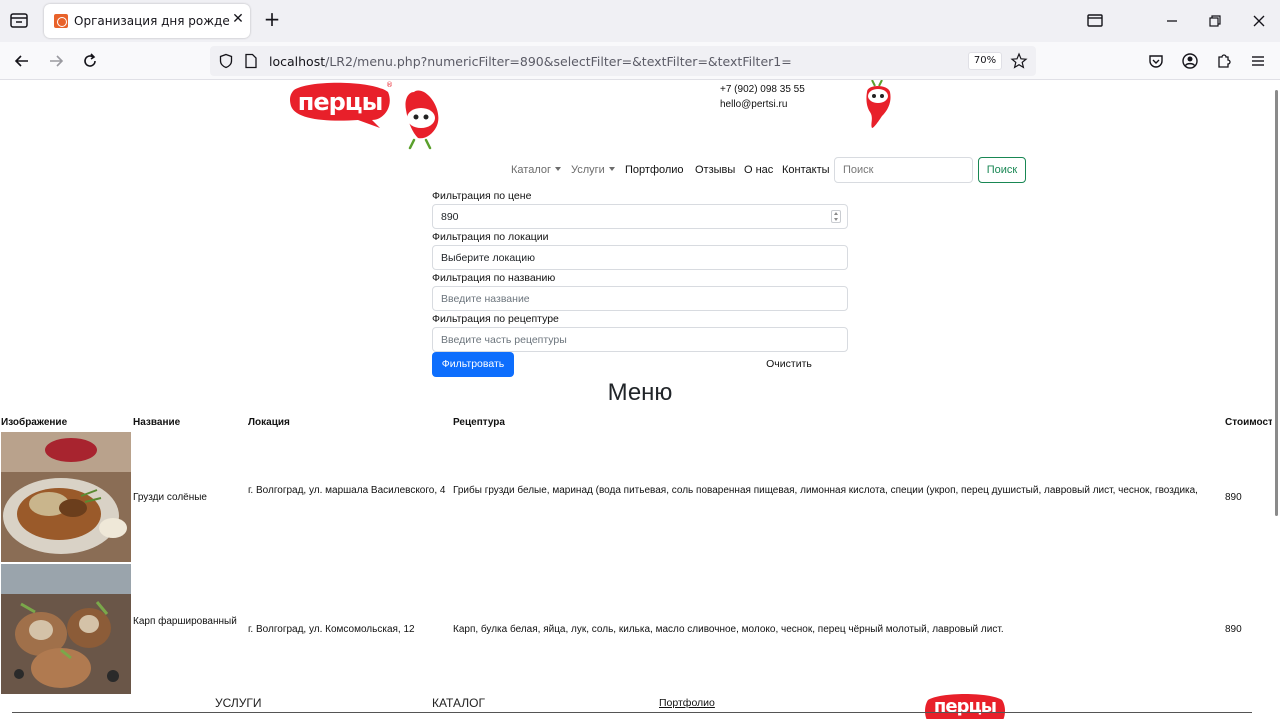 The width and height of the screenshot is (1280, 719). Describe the element at coordinates (758, 170) in the screenshot. I see `nav-about: О нас` at that location.